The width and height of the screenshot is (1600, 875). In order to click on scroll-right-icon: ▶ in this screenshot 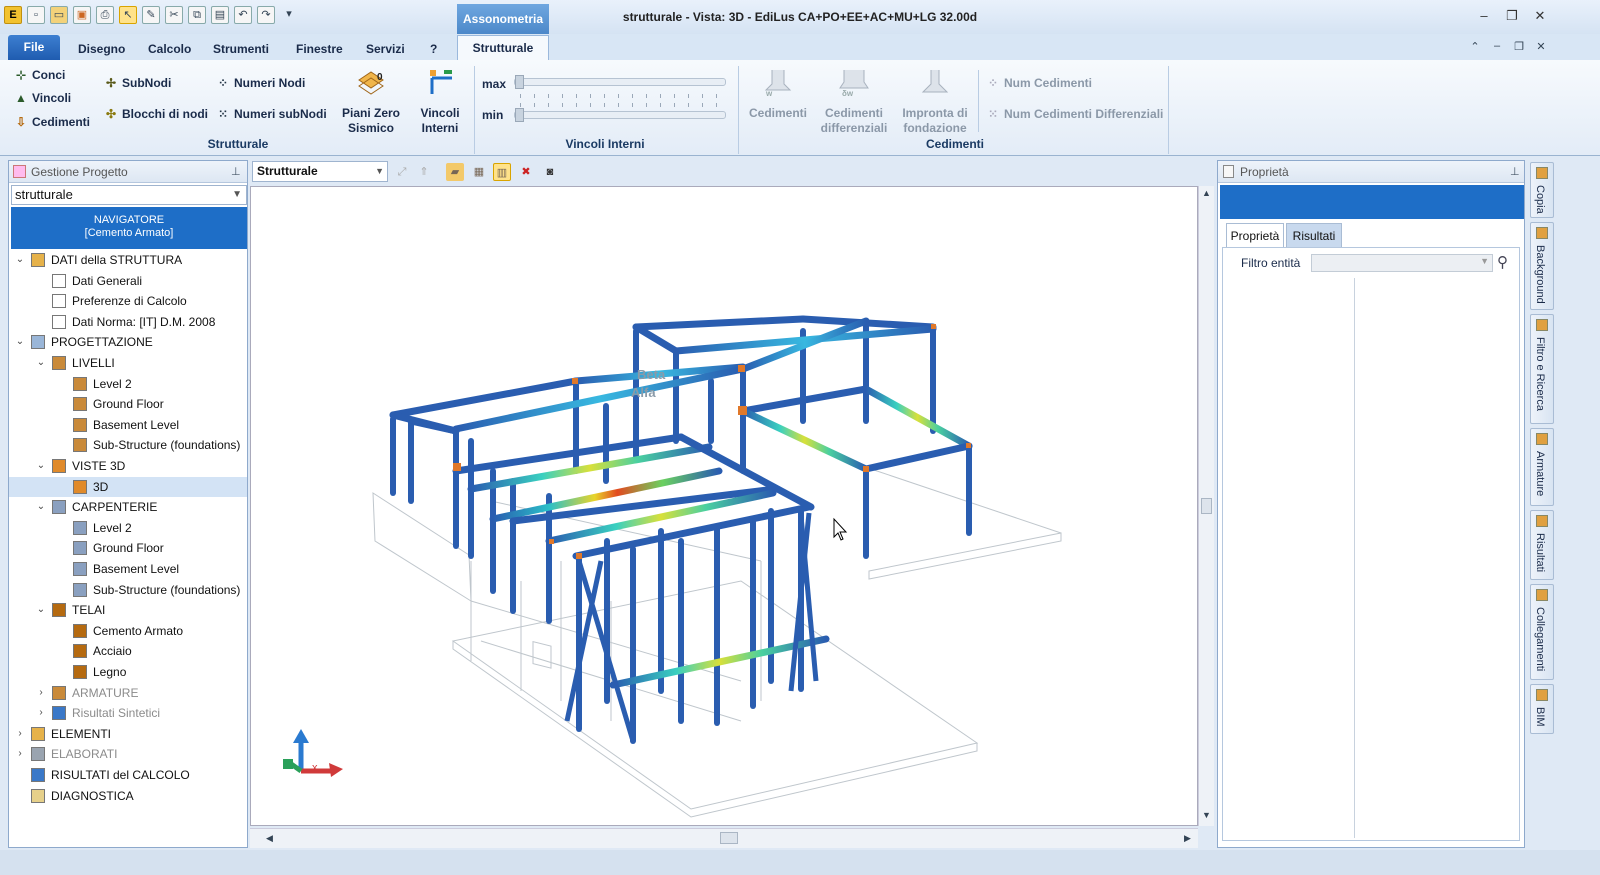, I will do `click(1187, 838)`.